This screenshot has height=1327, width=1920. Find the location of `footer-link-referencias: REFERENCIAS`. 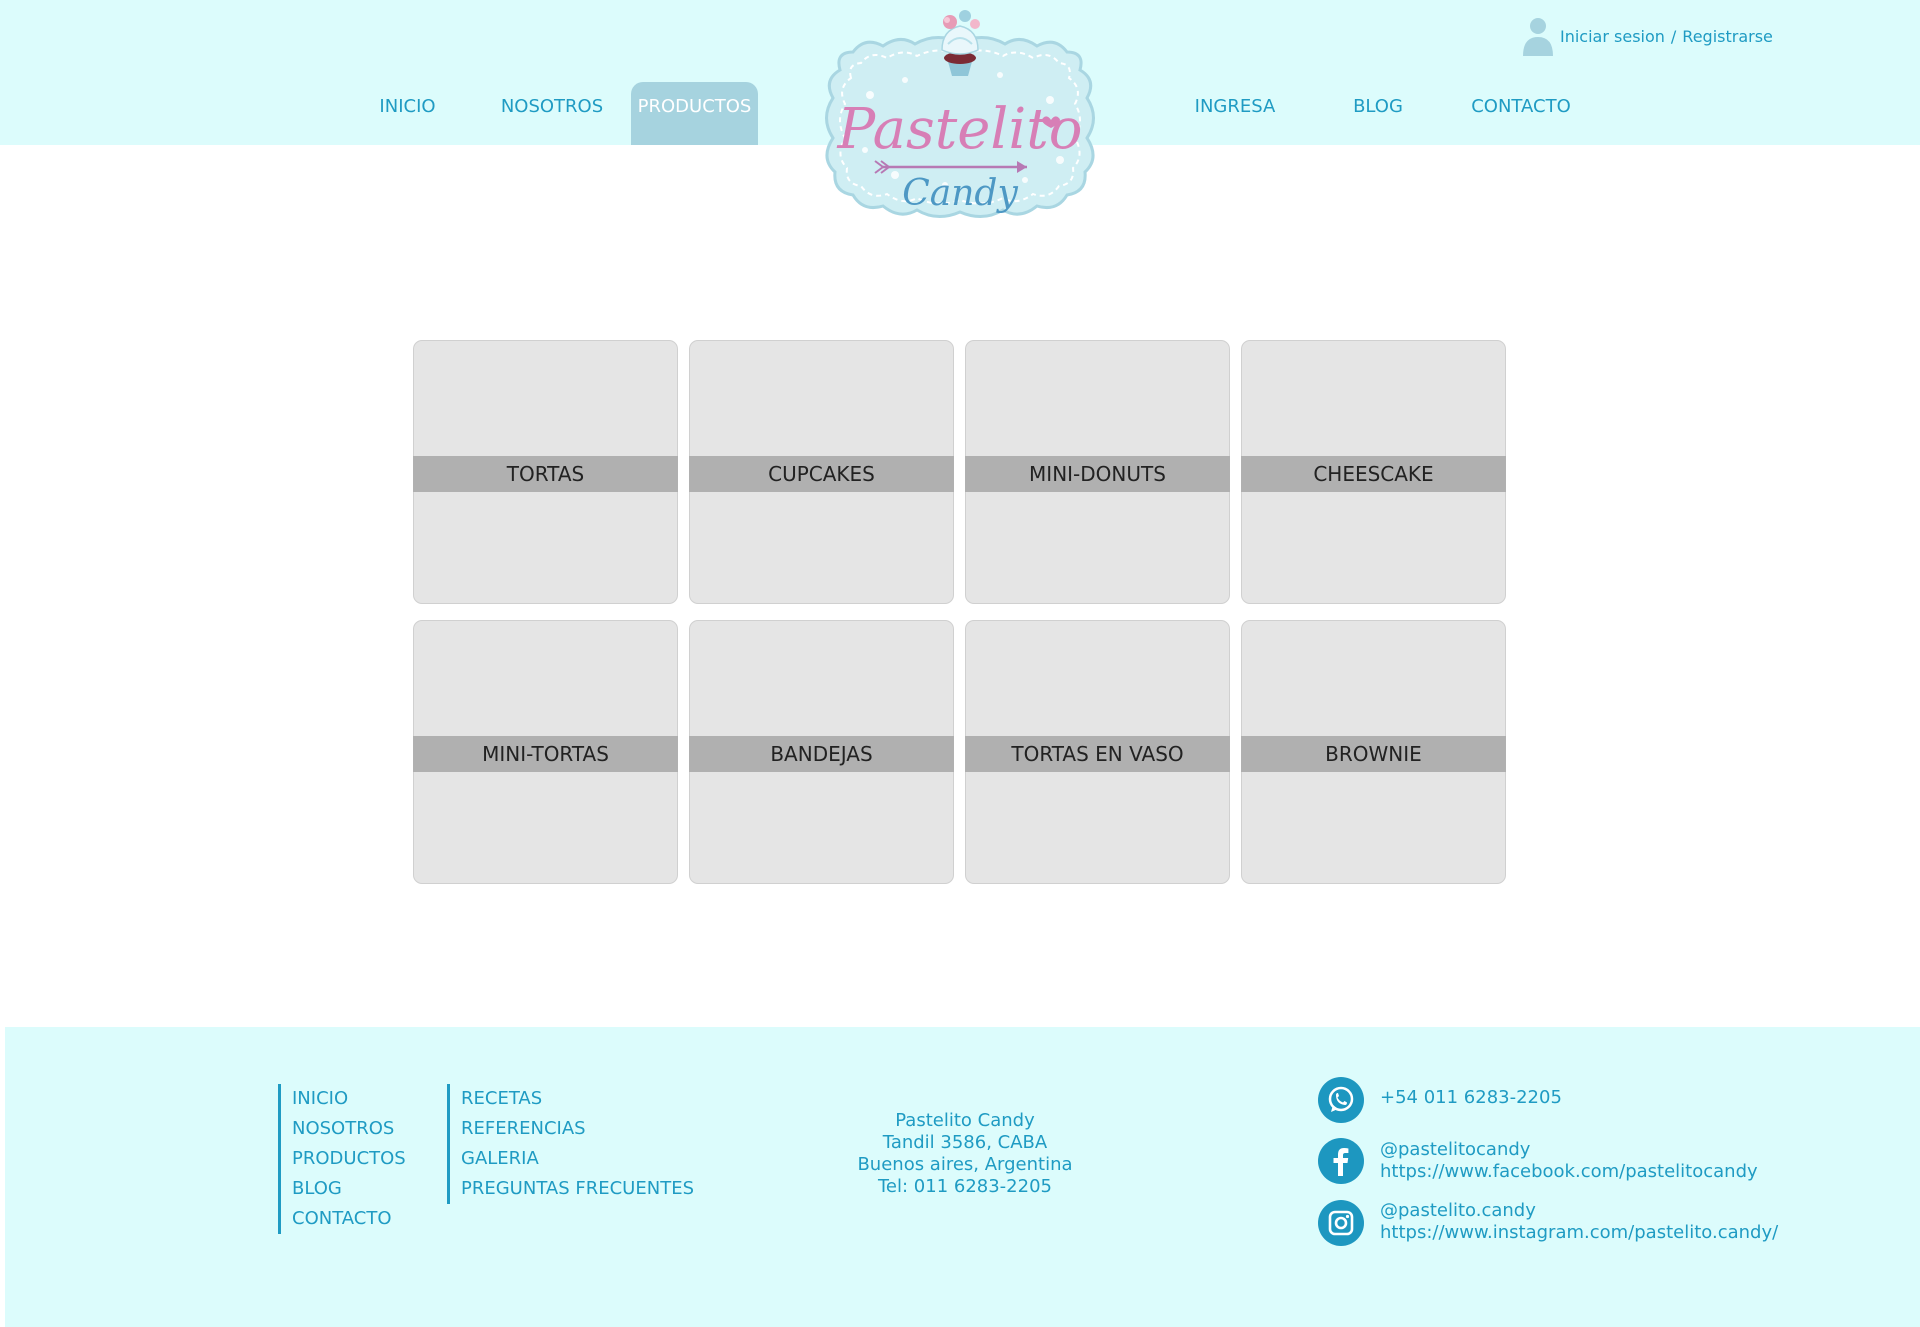

footer-link-referencias: REFERENCIAS is located at coordinates (577, 1129).